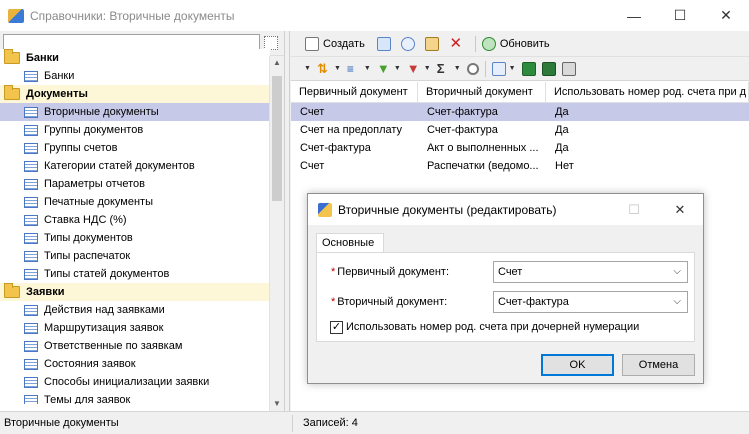 The height and width of the screenshot is (434, 749). Describe the element at coordinates (385, 43) in the screenshot. I see `copy-button` at that location.